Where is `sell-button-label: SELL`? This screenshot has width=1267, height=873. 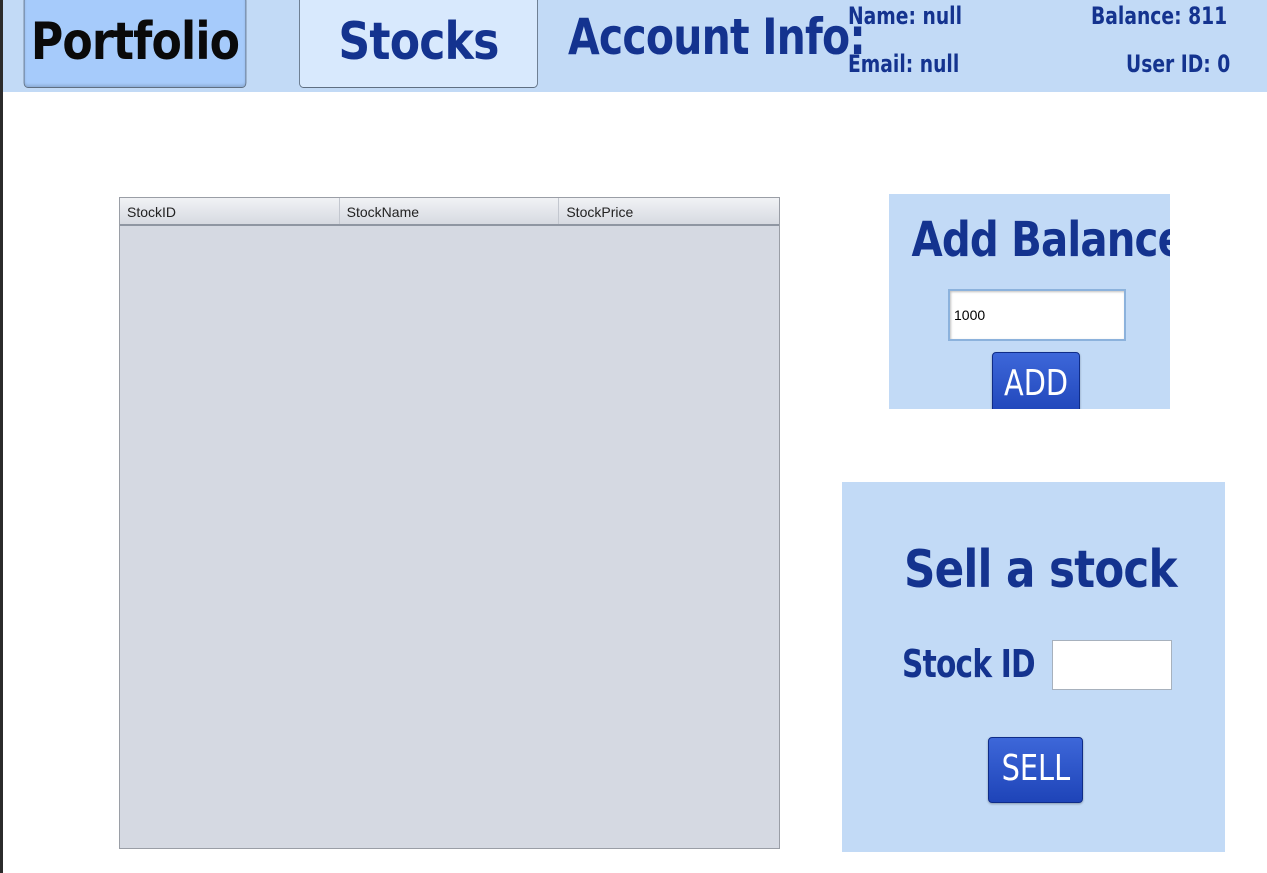
sell-button-label: SELL is located at coordinates (1035, 768).